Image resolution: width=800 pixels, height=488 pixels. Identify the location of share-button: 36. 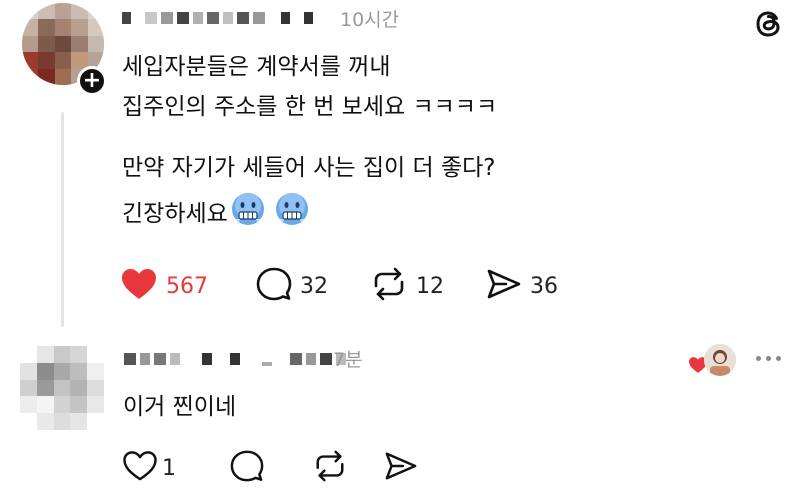
(522, 286).